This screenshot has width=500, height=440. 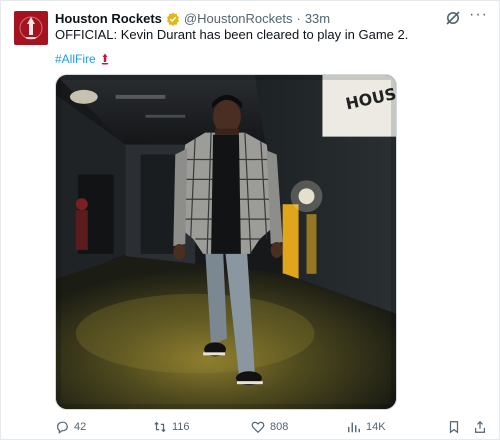 What do you see at coordinates (181, 427) in the screenshot?
I see `retweet-count: 116` at bounding box center [181, 427].